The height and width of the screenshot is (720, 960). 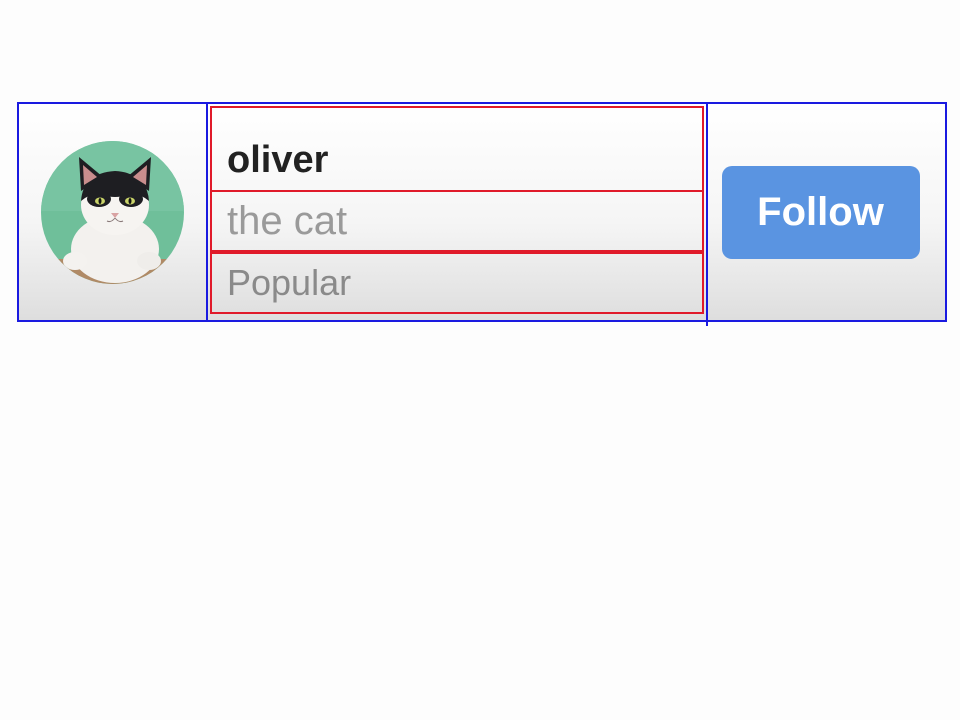 I want to click on action-column: Follow, so click(x=826, y=212).